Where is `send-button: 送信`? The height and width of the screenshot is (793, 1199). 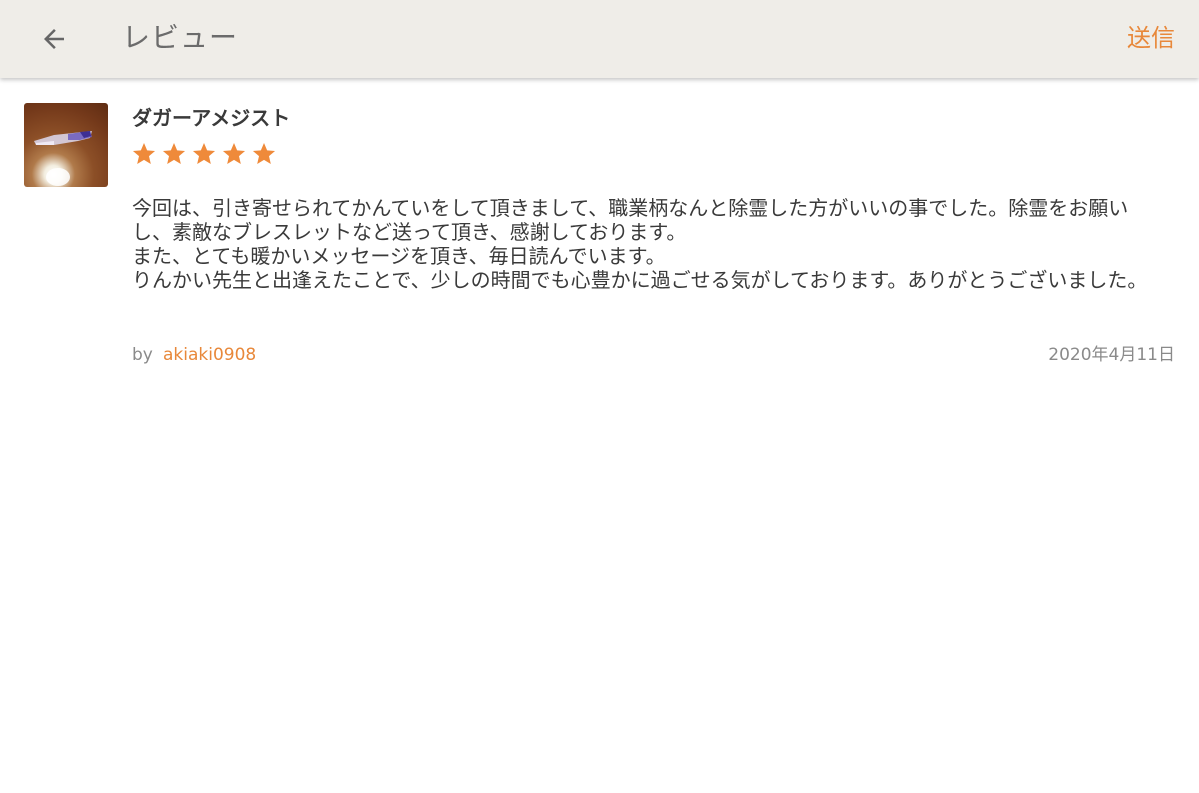 send-button: 送信 is located at coordinates (1151, 38).